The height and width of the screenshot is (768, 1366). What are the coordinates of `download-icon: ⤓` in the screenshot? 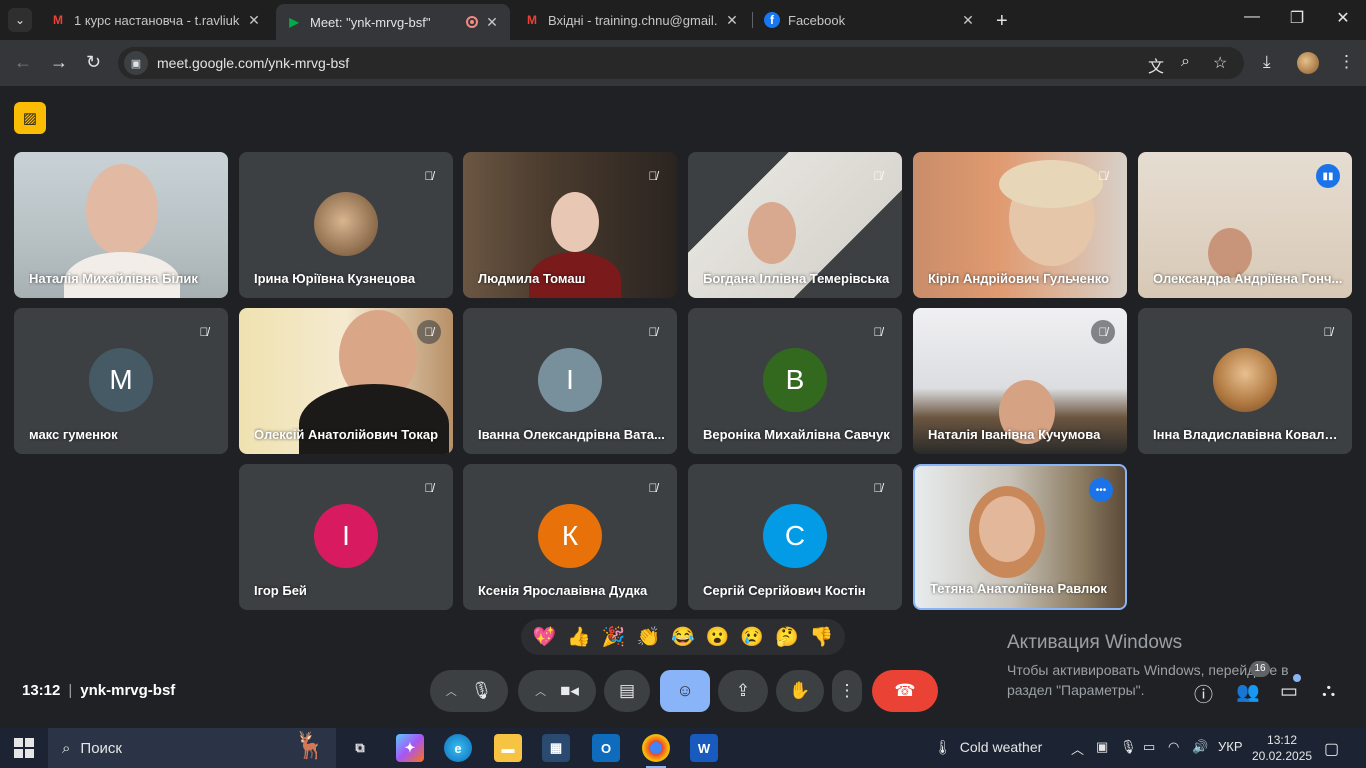 It's located at (1267, 62).